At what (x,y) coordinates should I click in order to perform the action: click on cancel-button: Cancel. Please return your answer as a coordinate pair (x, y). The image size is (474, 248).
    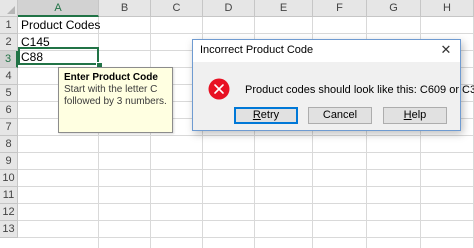
    Looking at the image, I should click on (340, 115).